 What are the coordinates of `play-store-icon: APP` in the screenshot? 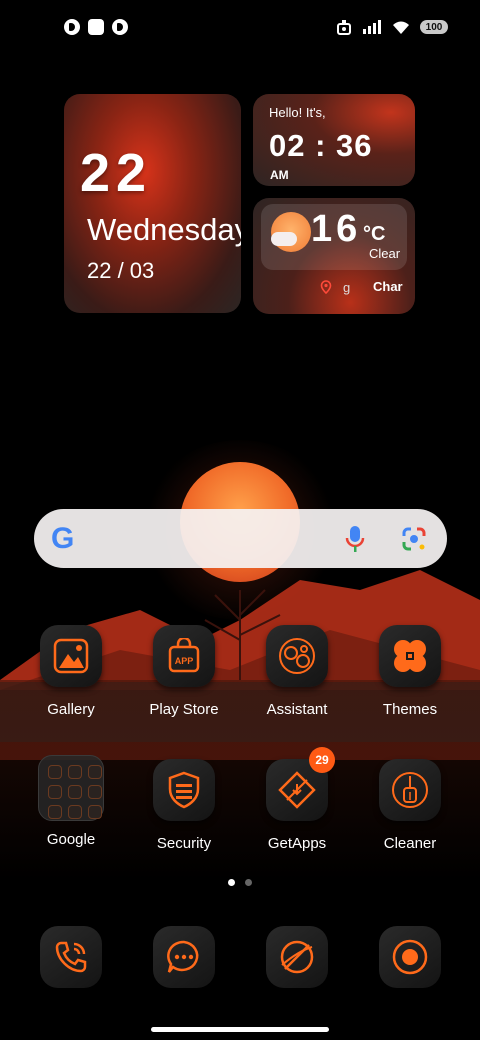 It's located at (184, 656).